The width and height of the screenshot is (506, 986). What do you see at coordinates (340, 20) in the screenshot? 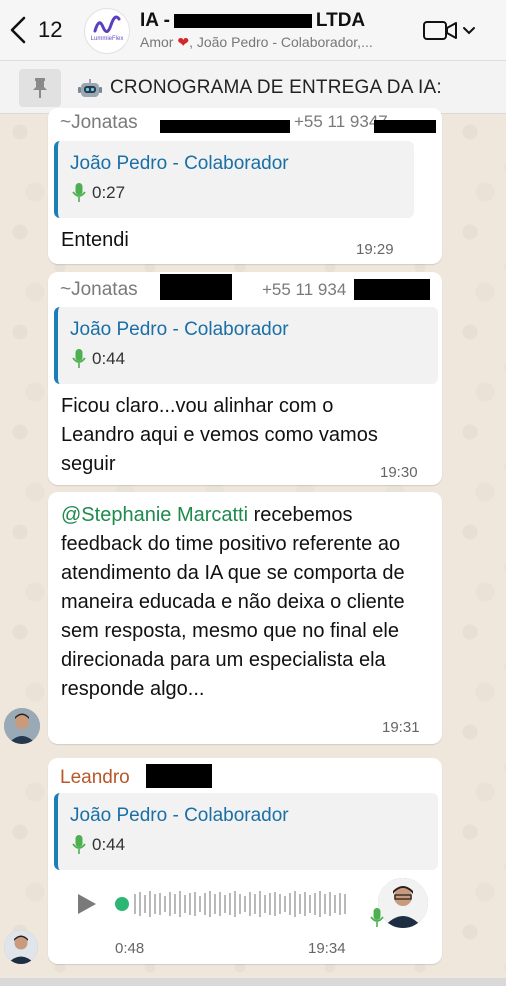
I see `group-title-suffix: LTDA` at bounding box center [340, 20].